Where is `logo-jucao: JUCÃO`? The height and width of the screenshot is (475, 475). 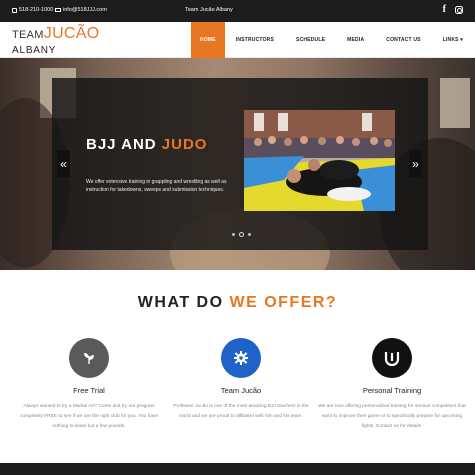
logo-jucao: JUCÃO is located at coordinates (71, 33).